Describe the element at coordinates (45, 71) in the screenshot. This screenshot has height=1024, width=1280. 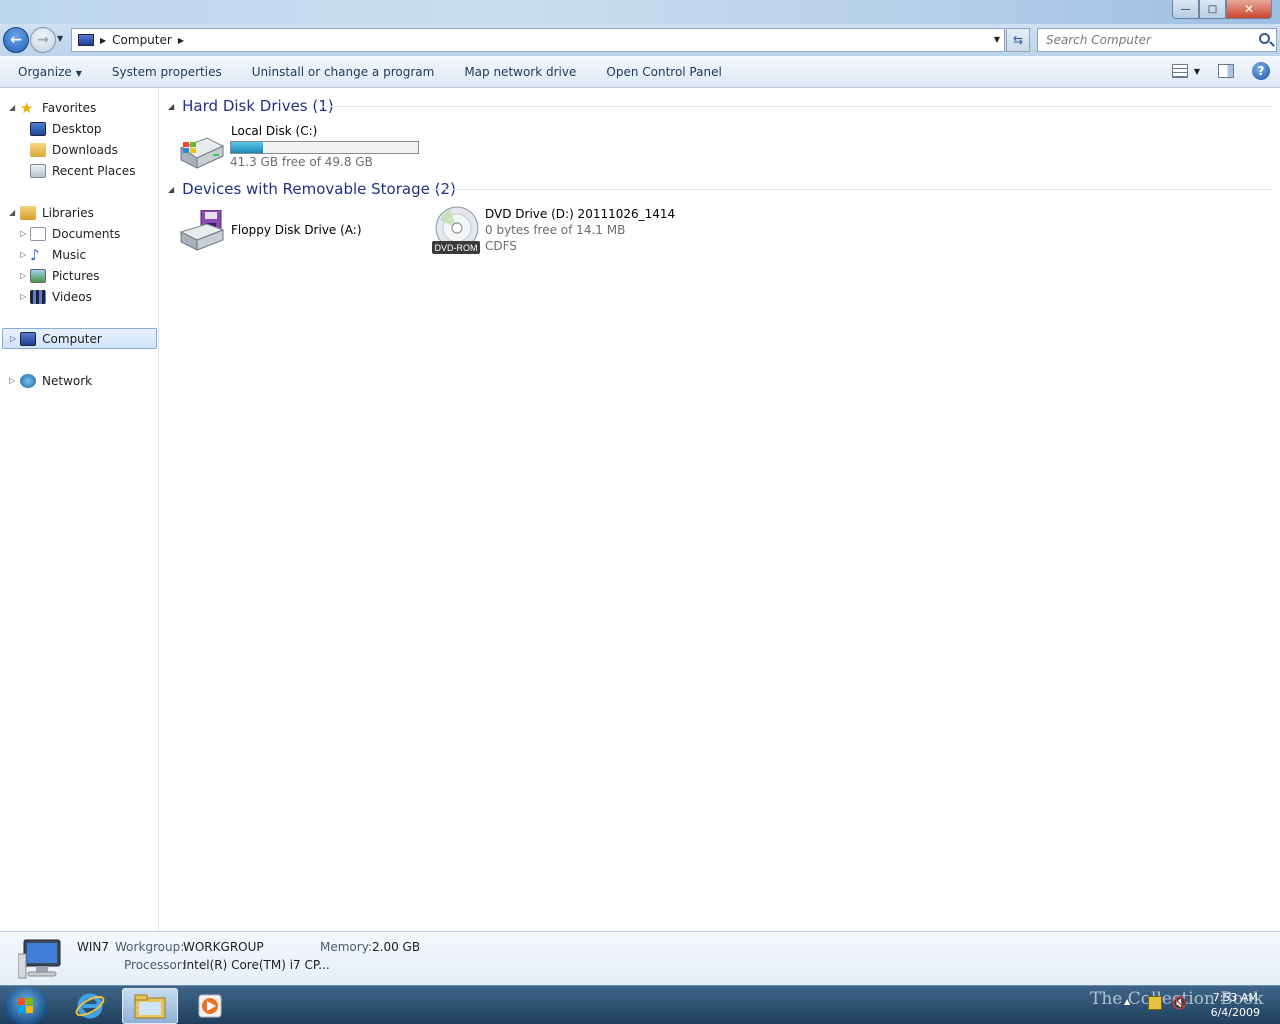
I see `organize-label: Organize` at that location.